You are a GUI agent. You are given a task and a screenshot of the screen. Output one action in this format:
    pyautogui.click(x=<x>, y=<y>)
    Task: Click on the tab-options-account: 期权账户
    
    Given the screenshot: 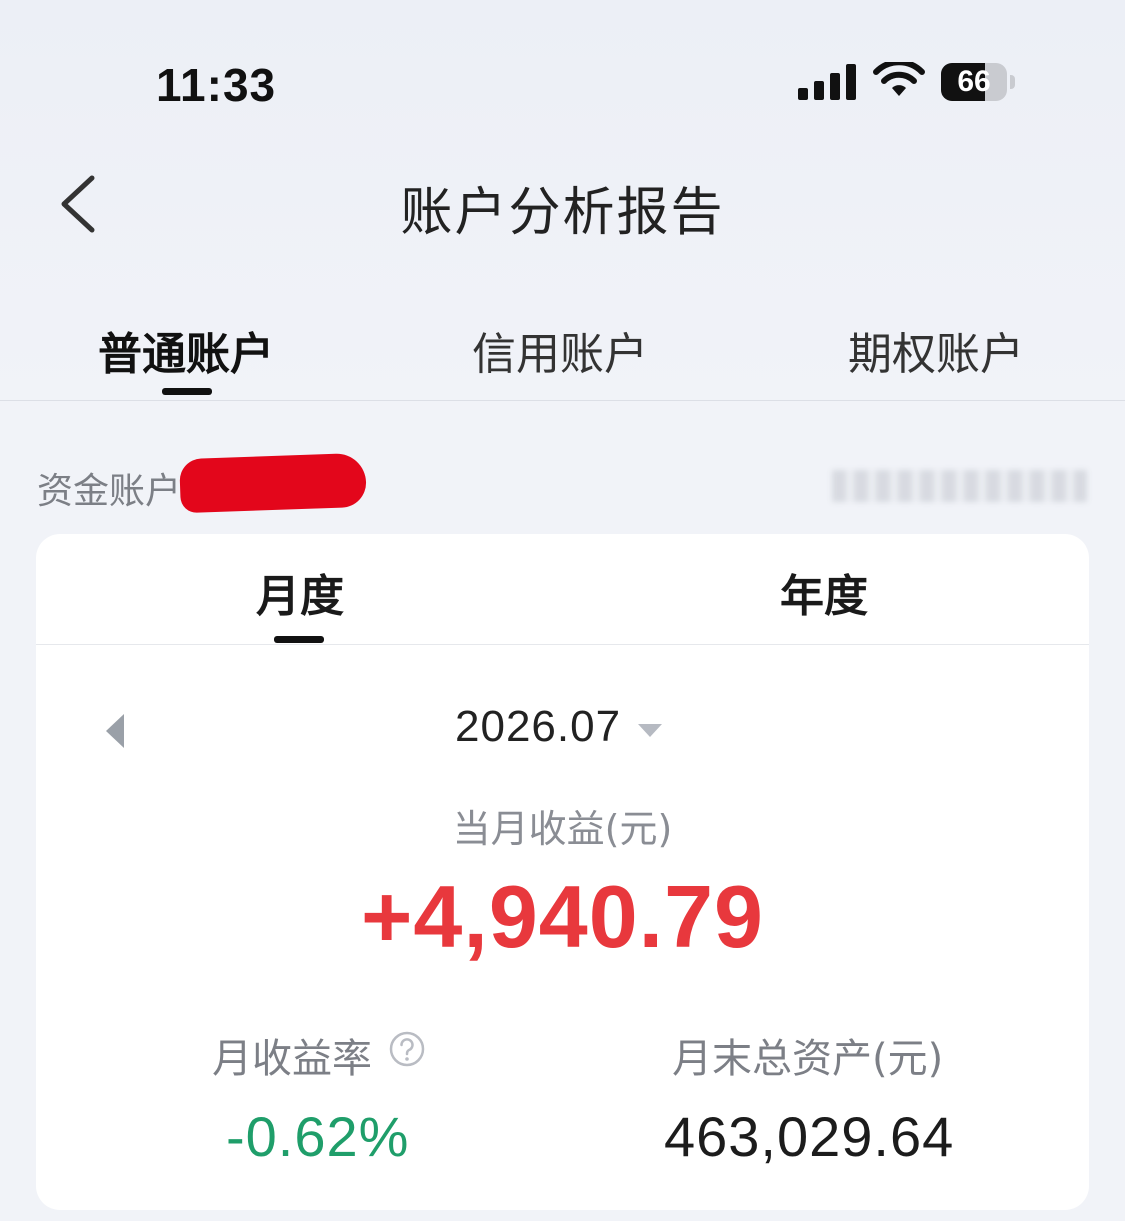 What is the action you would take?
    pyautogui.click(x=936, y=350)
    